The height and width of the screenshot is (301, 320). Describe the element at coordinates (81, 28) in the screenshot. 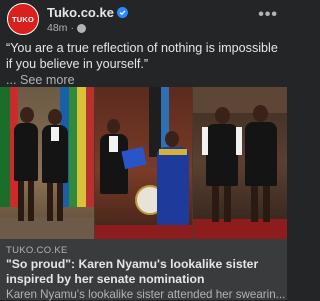

I see `globe-icon` at that location.